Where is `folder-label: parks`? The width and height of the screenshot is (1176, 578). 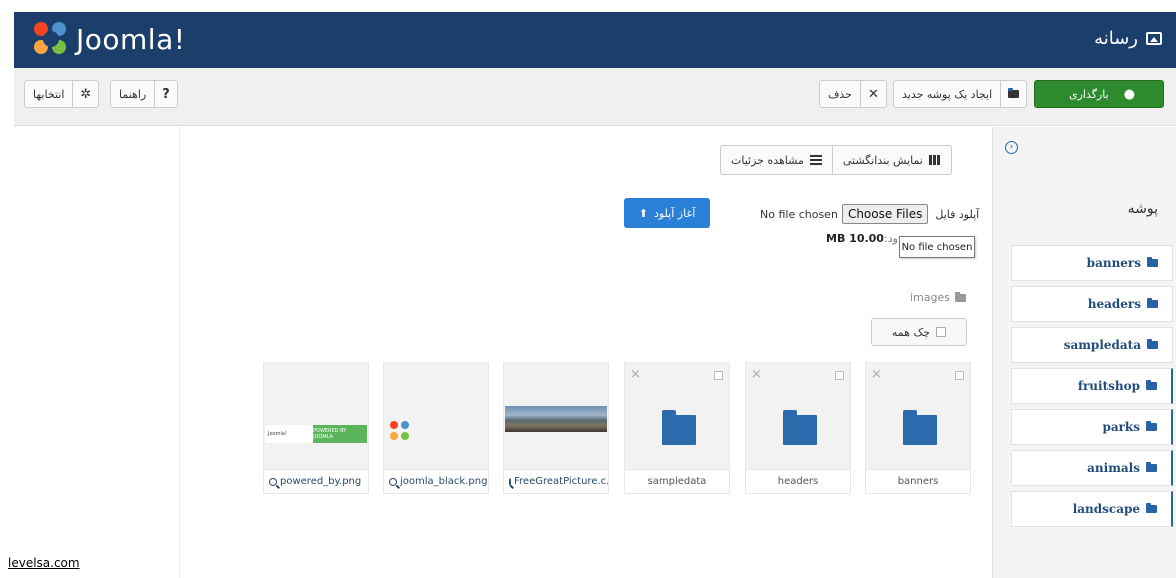
folder-label: parks is located at coordinates (1121, 427).